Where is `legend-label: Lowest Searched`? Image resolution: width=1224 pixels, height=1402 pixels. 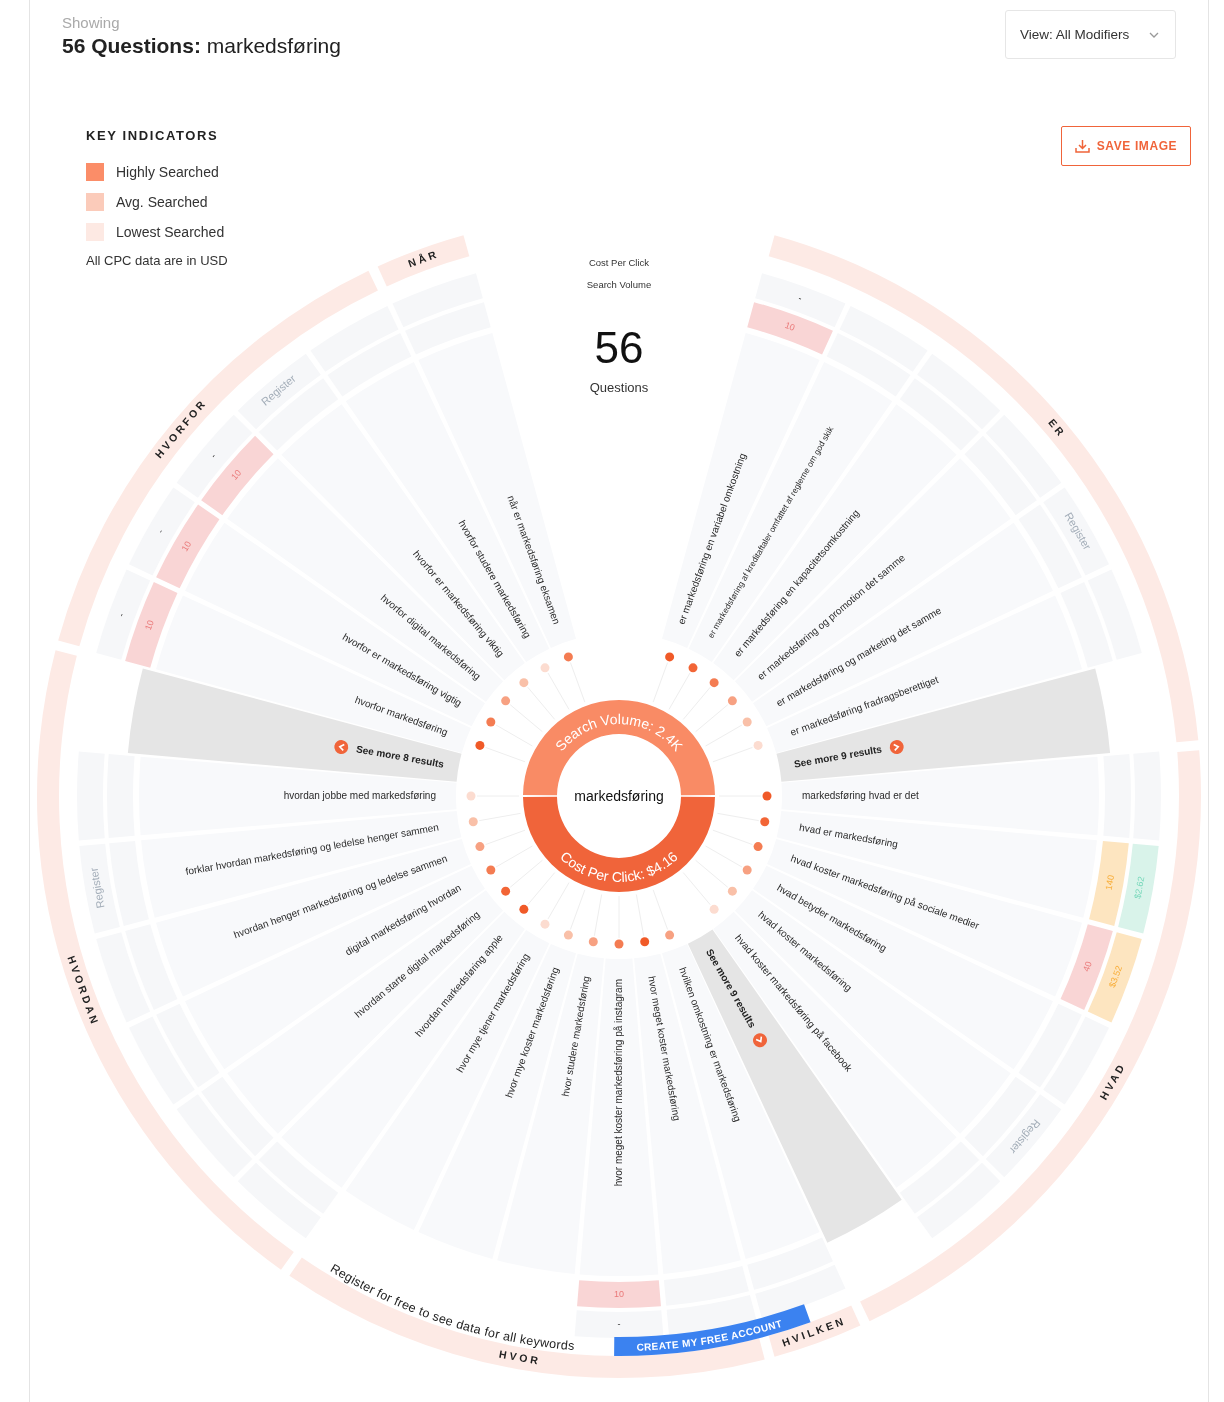
legend-label: Lowest Searched is located at coordinates (170, 232).